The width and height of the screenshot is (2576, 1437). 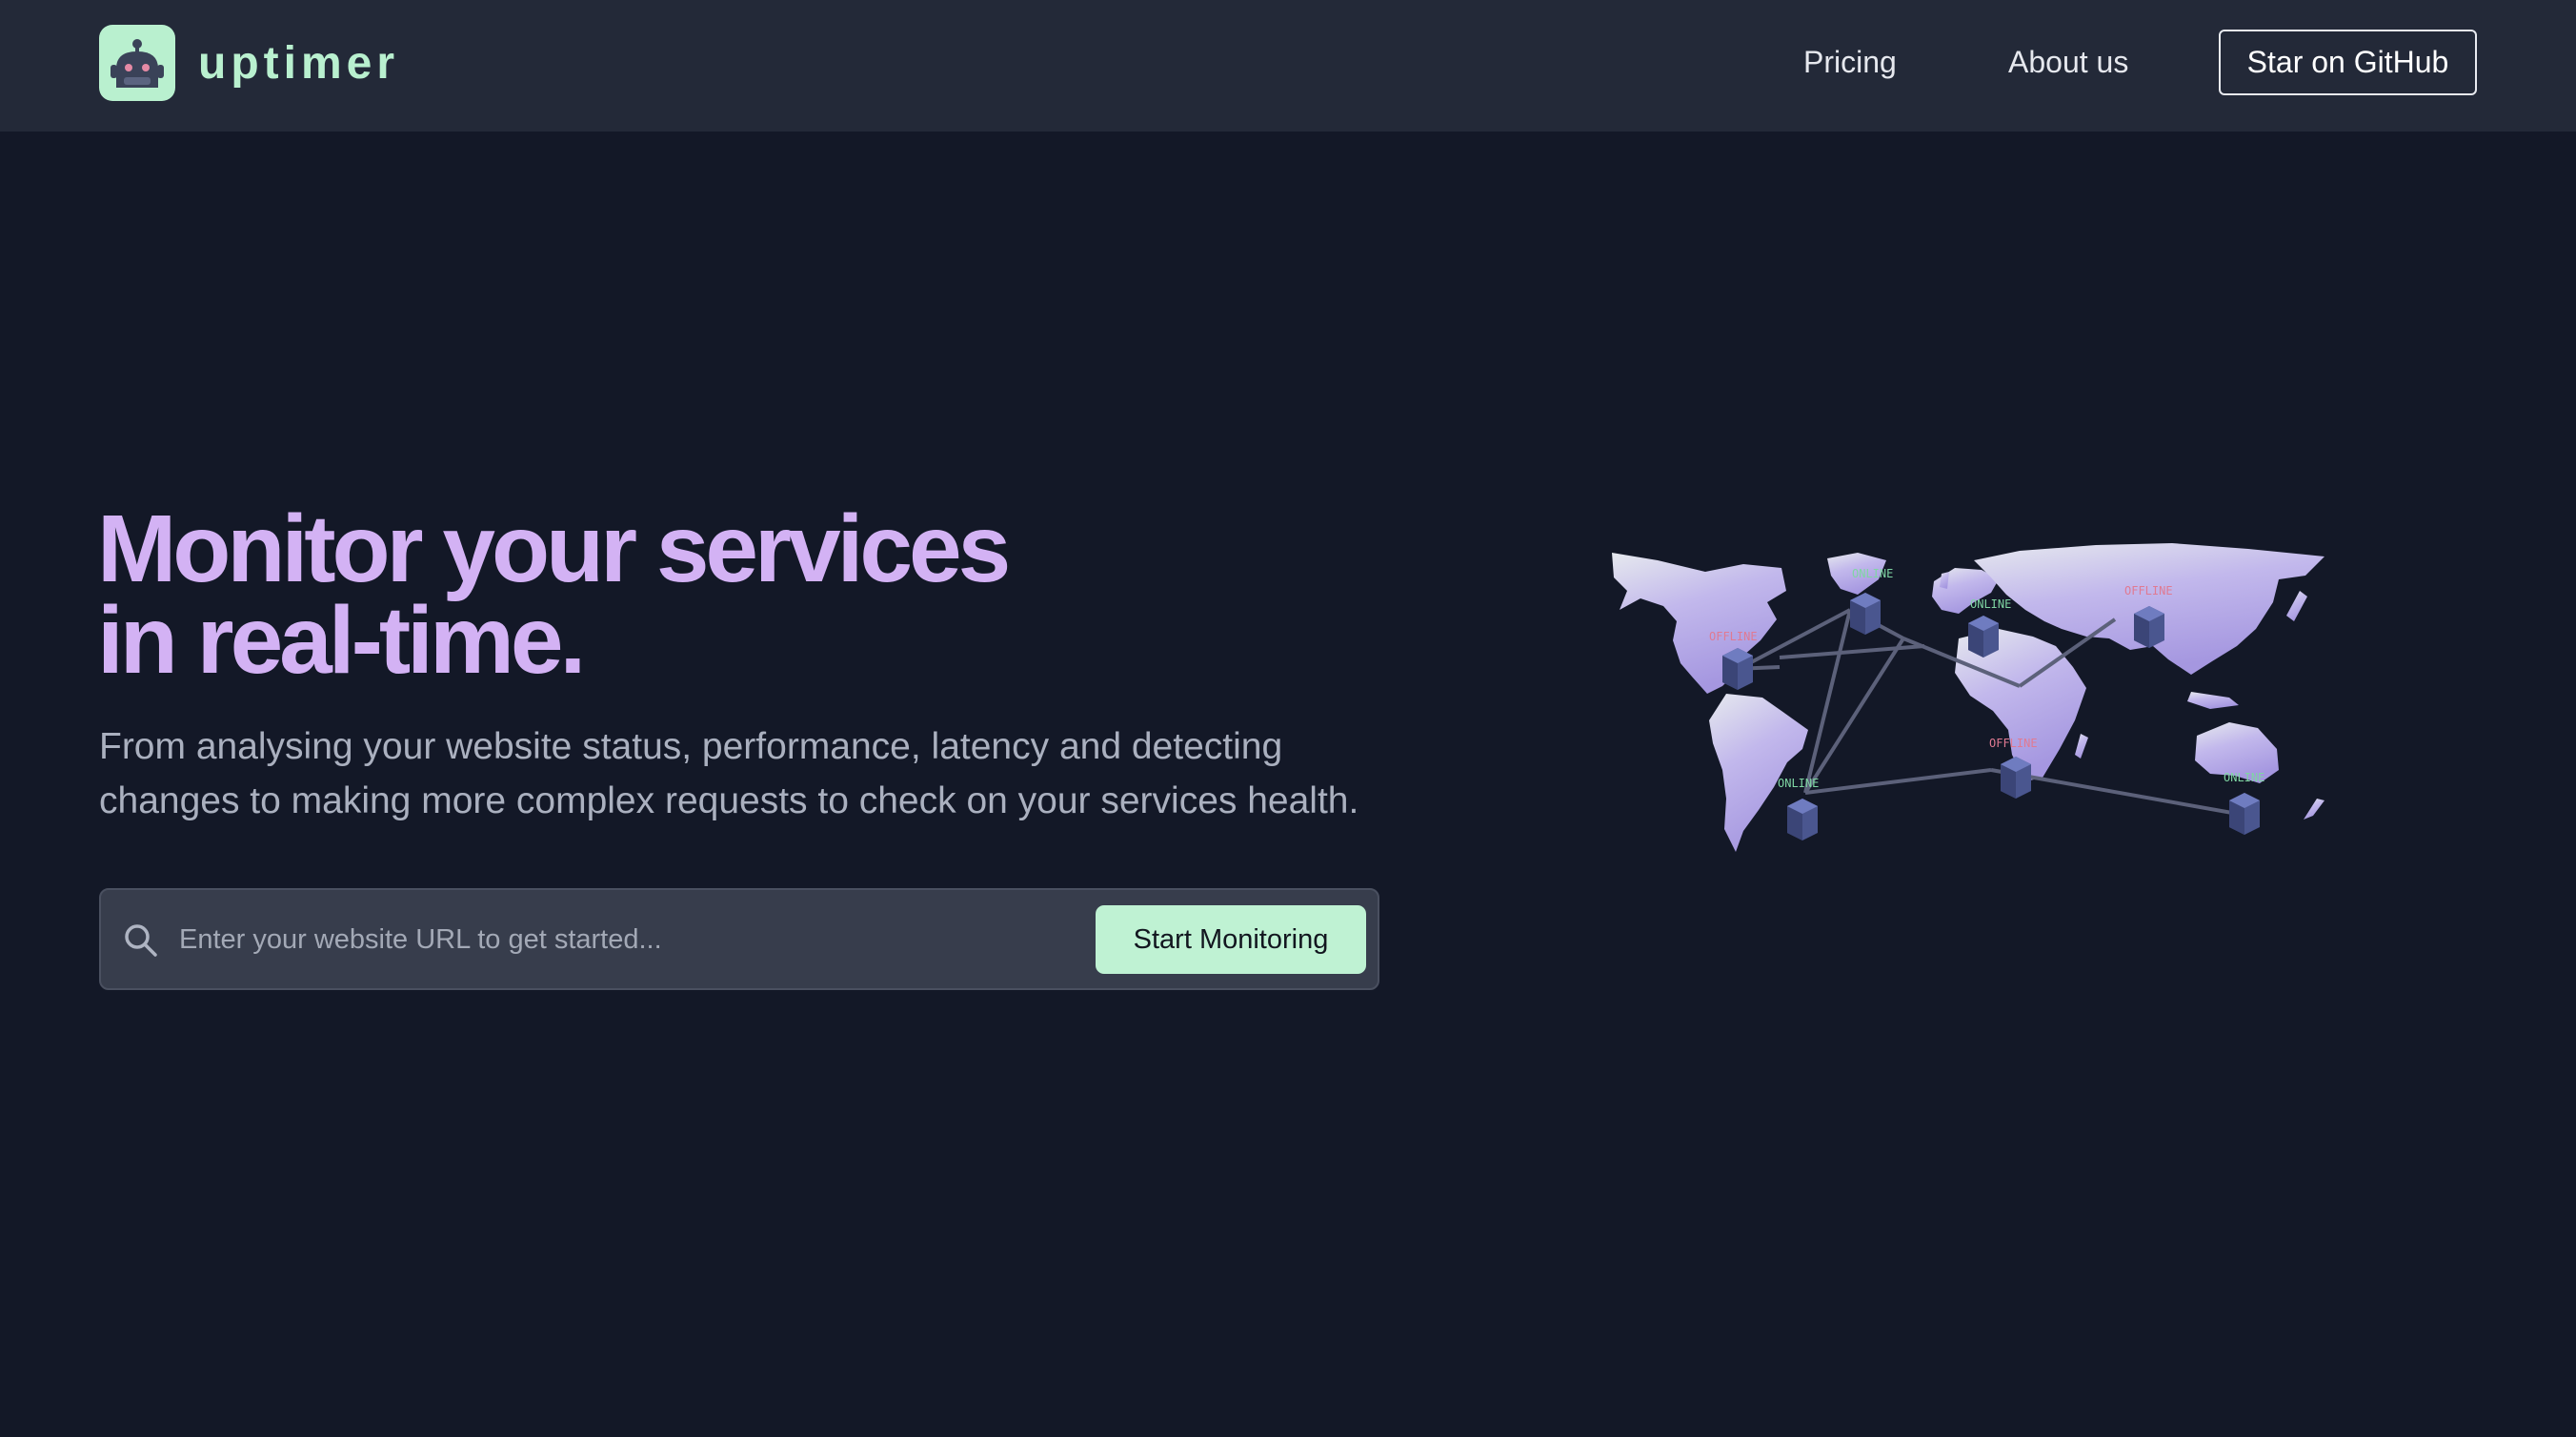 What do you see at coordinates (141, 940) in the screenshot?
I see `search-icon` at bounding box center [141, 940].